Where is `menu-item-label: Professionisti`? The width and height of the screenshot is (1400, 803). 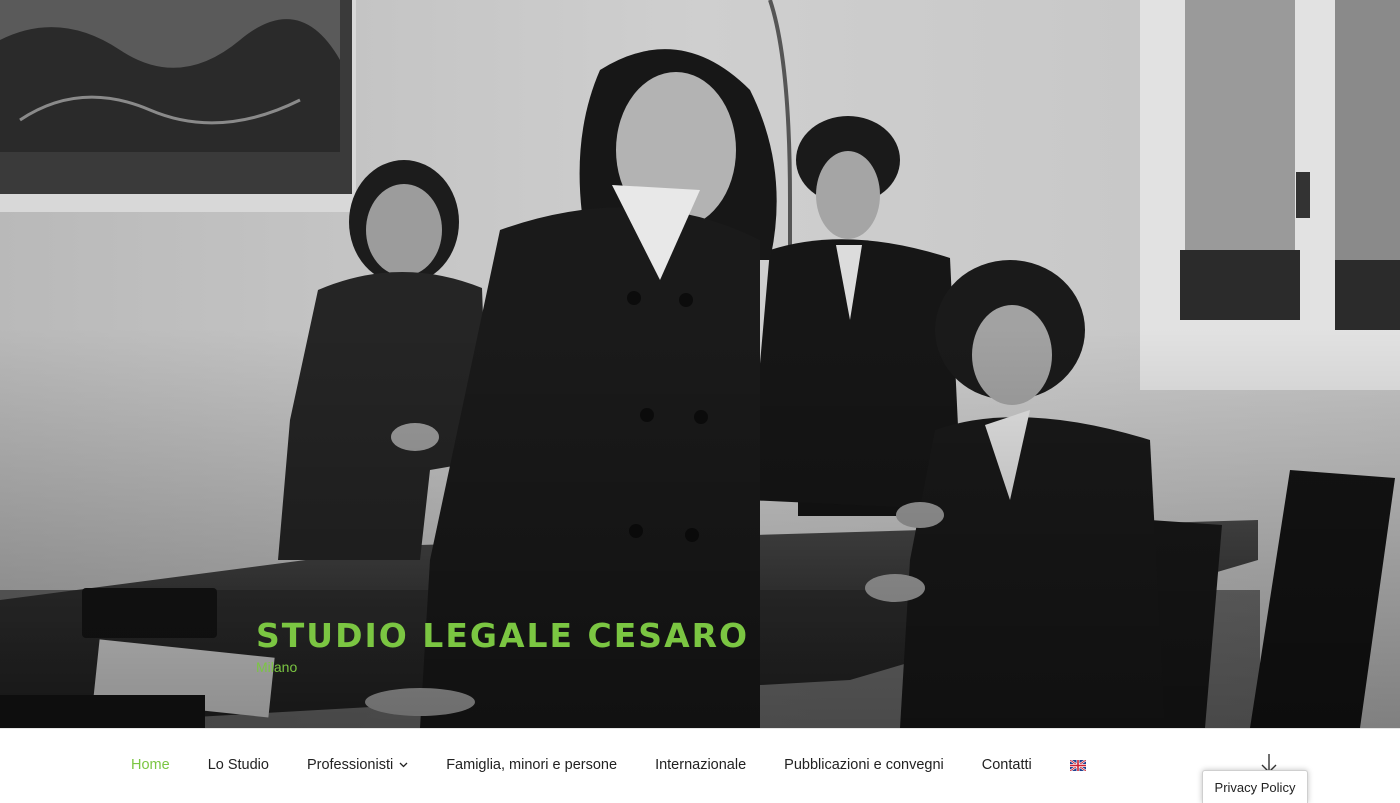 menu-item-label: Professionisti is located at coordinates (350, 765).